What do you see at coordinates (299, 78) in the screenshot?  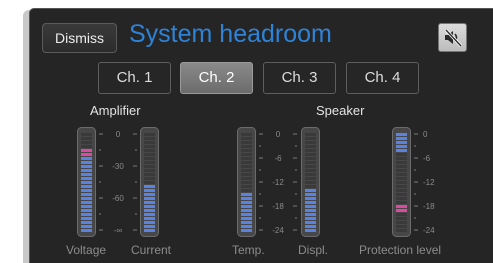 I see `tab-ch3: Ch. 3` at bounding box center [299, 78].